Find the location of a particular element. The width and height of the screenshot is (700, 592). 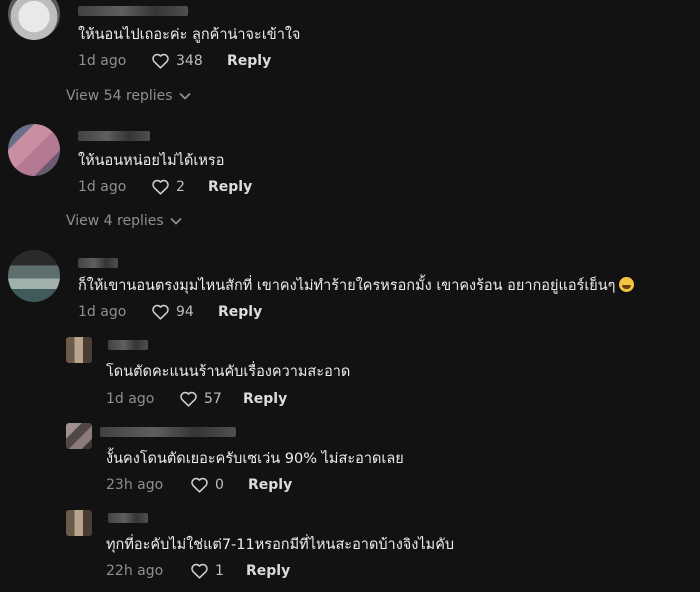

like-button: 0 is located at coordinates (219, 484).